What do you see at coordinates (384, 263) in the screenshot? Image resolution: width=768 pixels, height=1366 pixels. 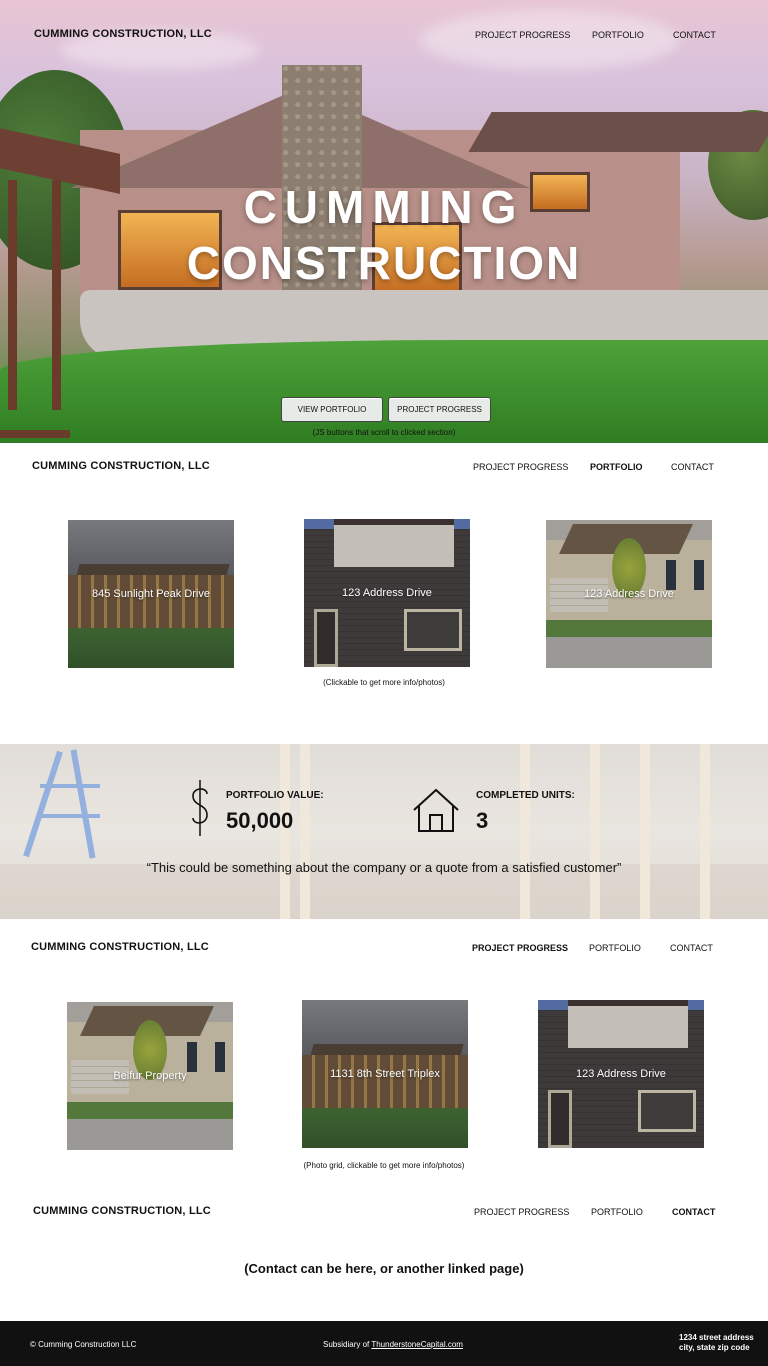 I see `hero-title-line2: CONSTRUCTION` at bounding box center [384, 263].